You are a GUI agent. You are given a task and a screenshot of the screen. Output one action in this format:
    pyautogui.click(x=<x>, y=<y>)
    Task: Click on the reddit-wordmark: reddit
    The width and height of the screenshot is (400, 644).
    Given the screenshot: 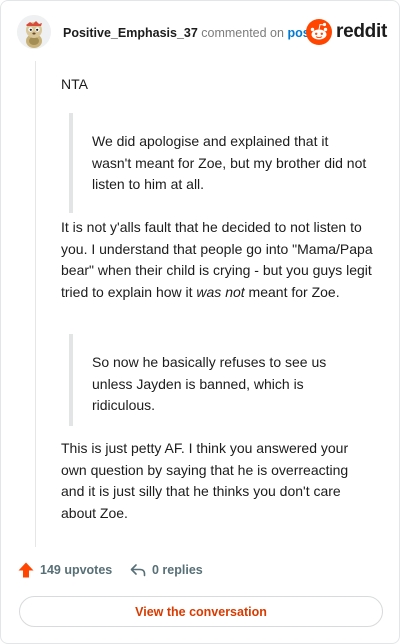 What is the action you would take?
    pyautogui.click(x=361, y=31)
    